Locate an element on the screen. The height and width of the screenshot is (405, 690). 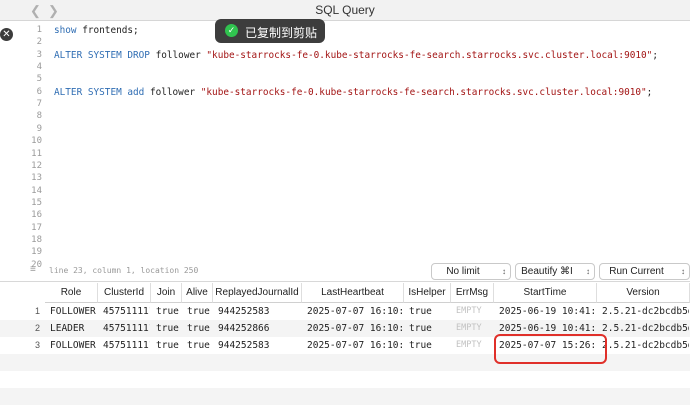
line-number: 13 is located at coordinates (36, 178).